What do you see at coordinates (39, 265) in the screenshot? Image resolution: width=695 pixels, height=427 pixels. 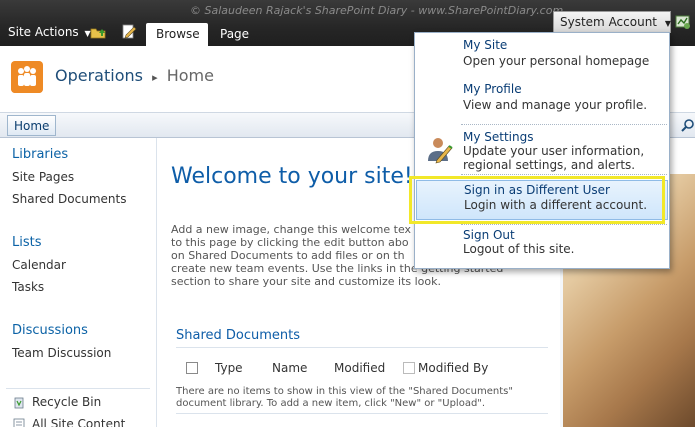 I see `ql-item-calendar: Calendar` at bounding box center [39, 265].